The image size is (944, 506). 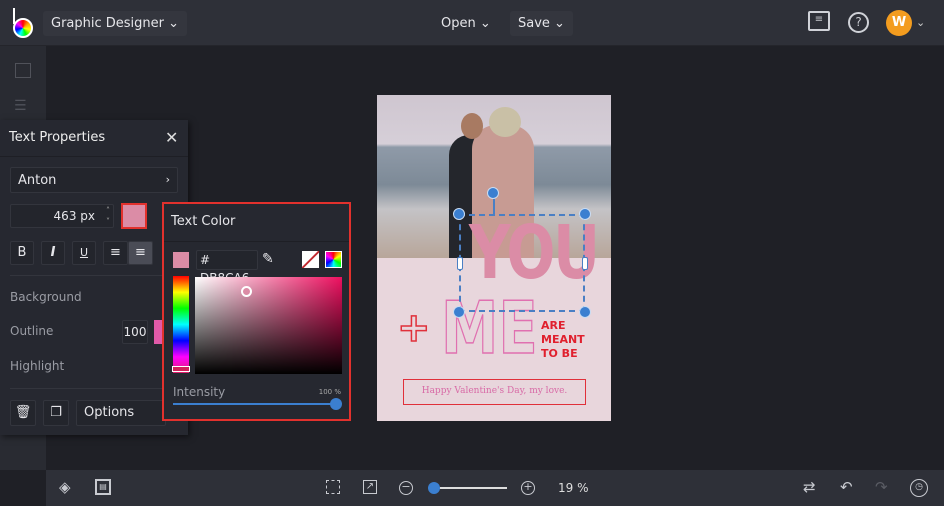 I want to click on underline-button: U, so click(x=84, y=253).